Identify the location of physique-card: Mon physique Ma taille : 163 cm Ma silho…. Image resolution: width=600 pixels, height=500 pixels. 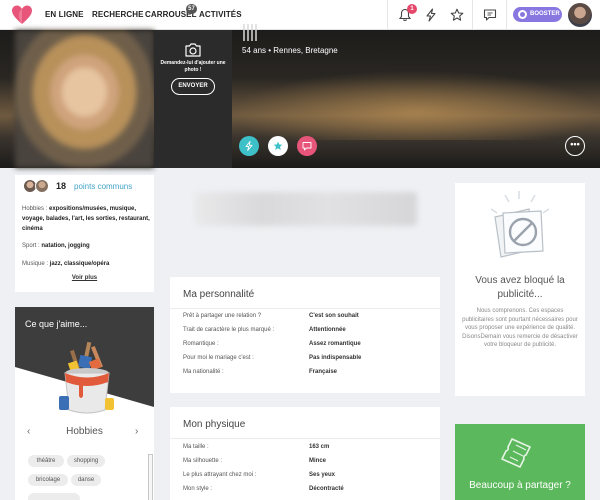
(305, 453).